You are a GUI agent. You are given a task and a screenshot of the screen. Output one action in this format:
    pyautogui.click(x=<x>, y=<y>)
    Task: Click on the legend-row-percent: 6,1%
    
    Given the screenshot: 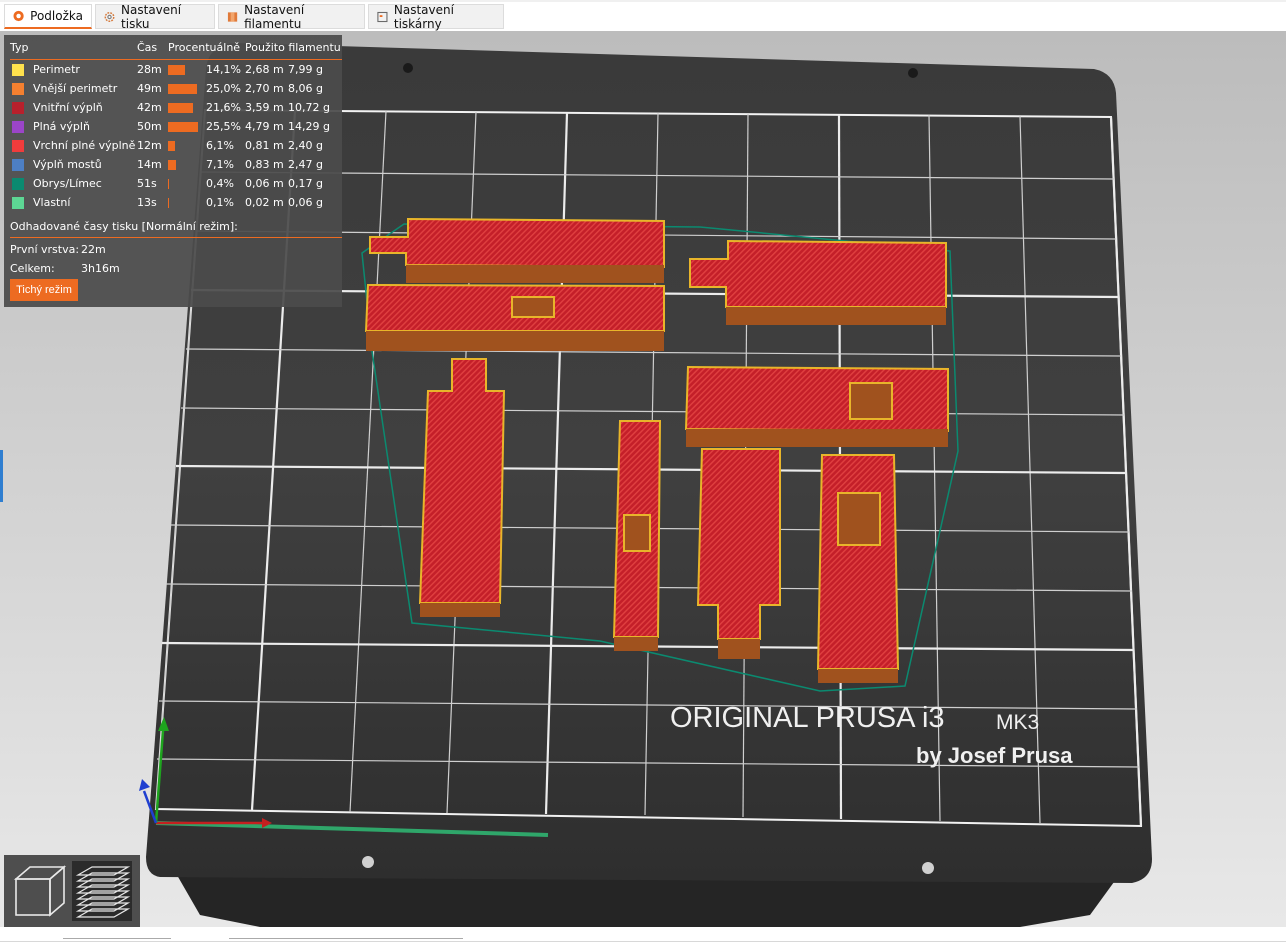 What is the action you would take?
    pyautogui.click(x=220, y=145)
    